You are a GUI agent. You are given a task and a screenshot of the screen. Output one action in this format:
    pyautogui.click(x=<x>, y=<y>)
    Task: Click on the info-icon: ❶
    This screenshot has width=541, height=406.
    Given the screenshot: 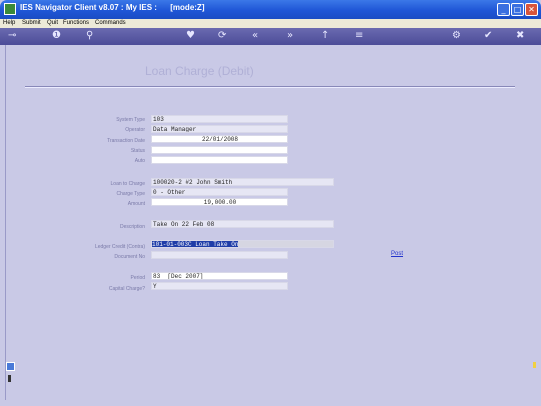 What is the action you would take?
    pyautogui.click(x=56, y=36)
    